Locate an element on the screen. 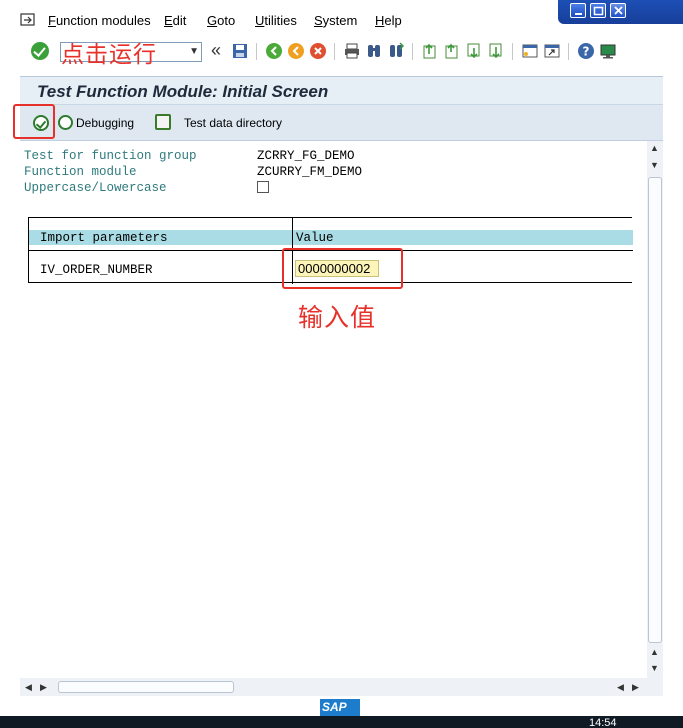 The image size is (683, 728). menu-entry-icon is located at coordinates (28, 20).